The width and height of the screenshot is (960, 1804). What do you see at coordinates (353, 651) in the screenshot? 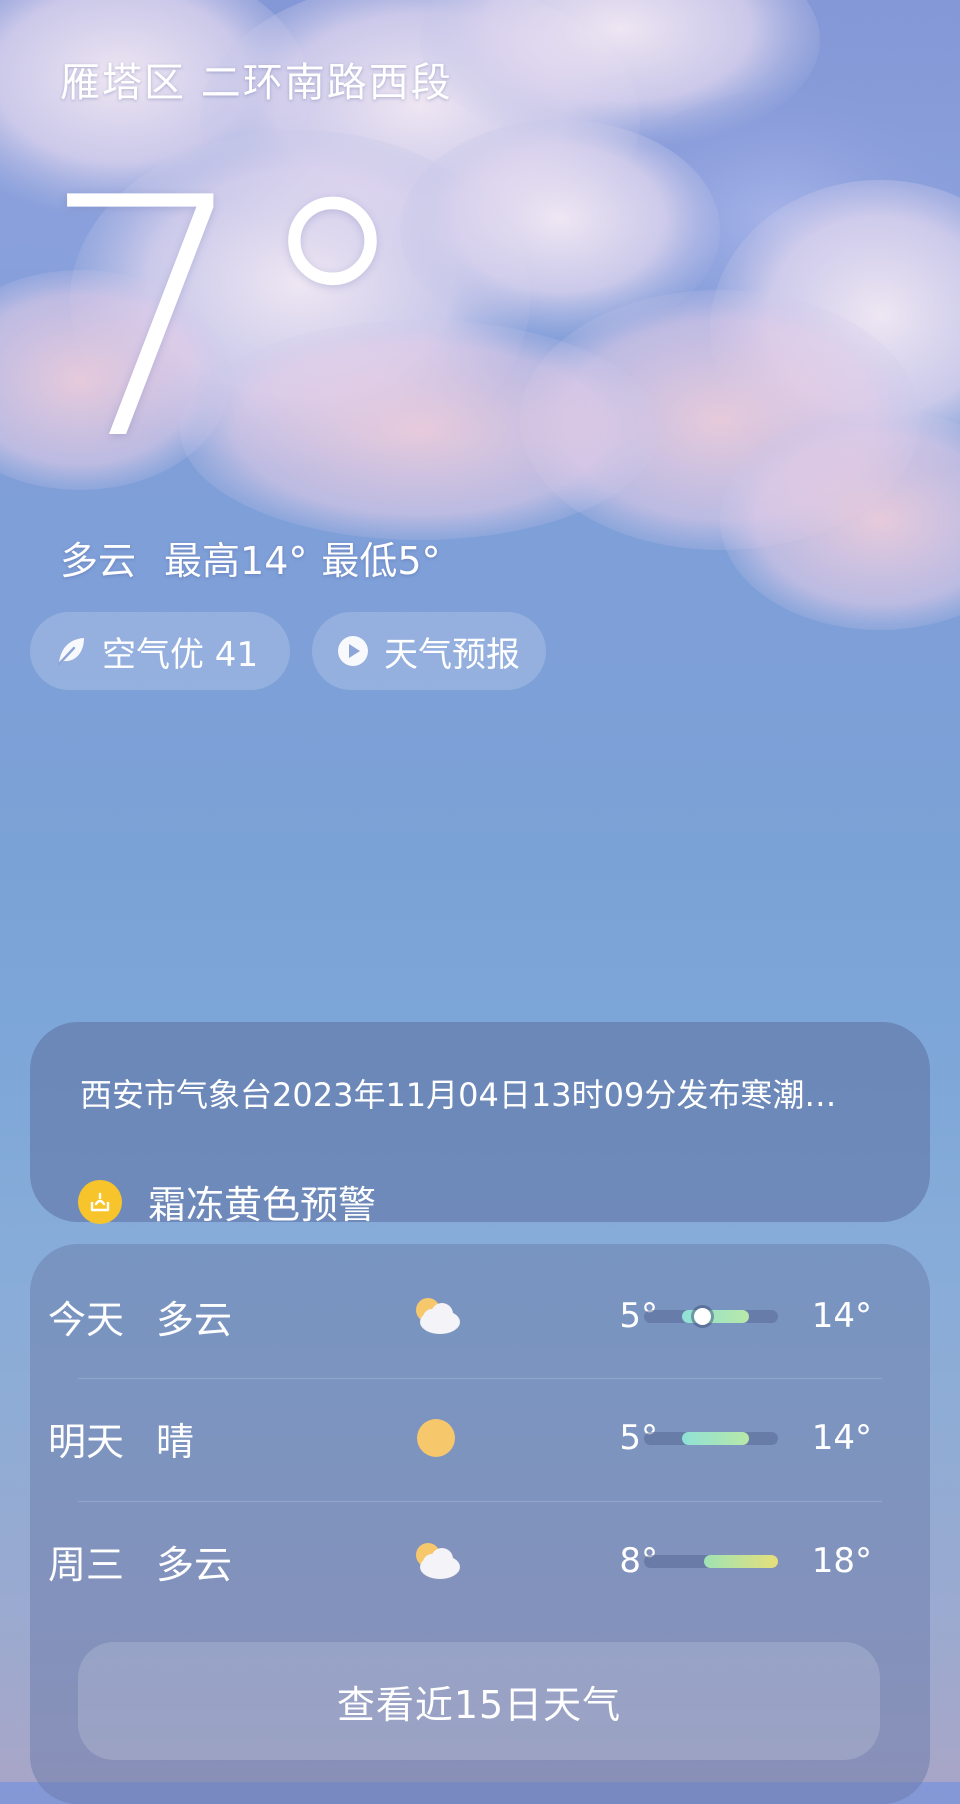
I see `play-icon` at bounding box center [353, 651].